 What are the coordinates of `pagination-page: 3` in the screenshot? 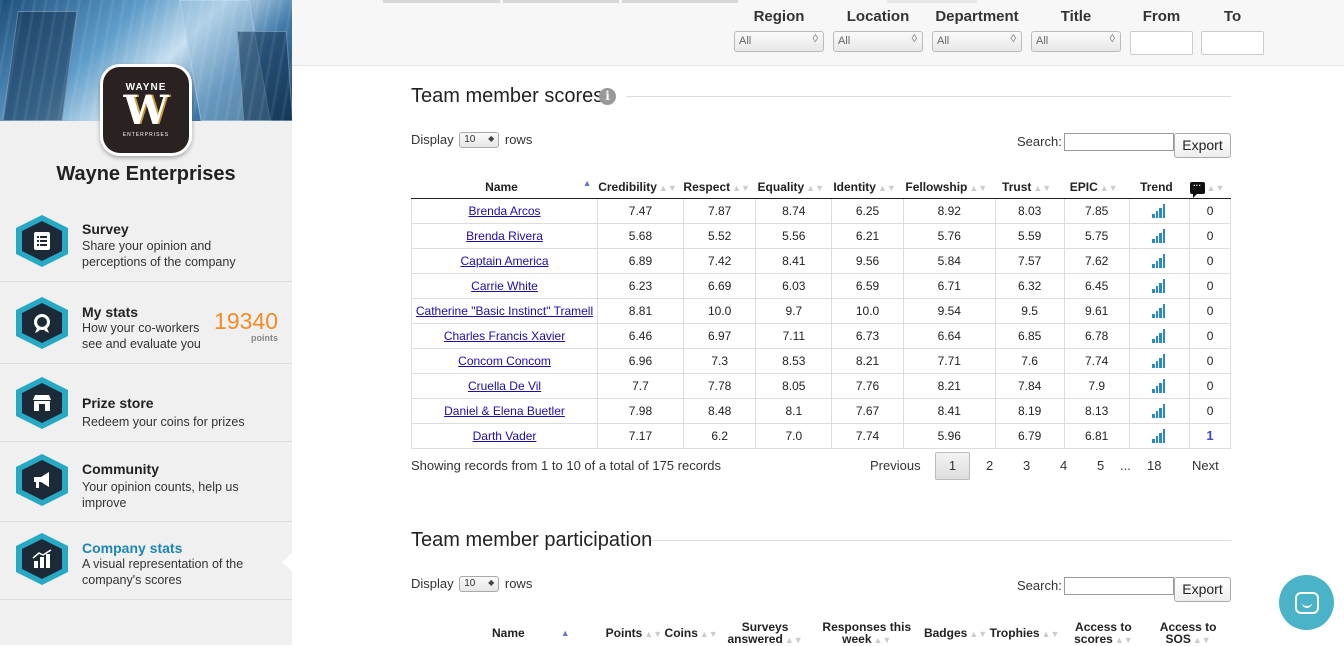 It's located at (1026, 465).